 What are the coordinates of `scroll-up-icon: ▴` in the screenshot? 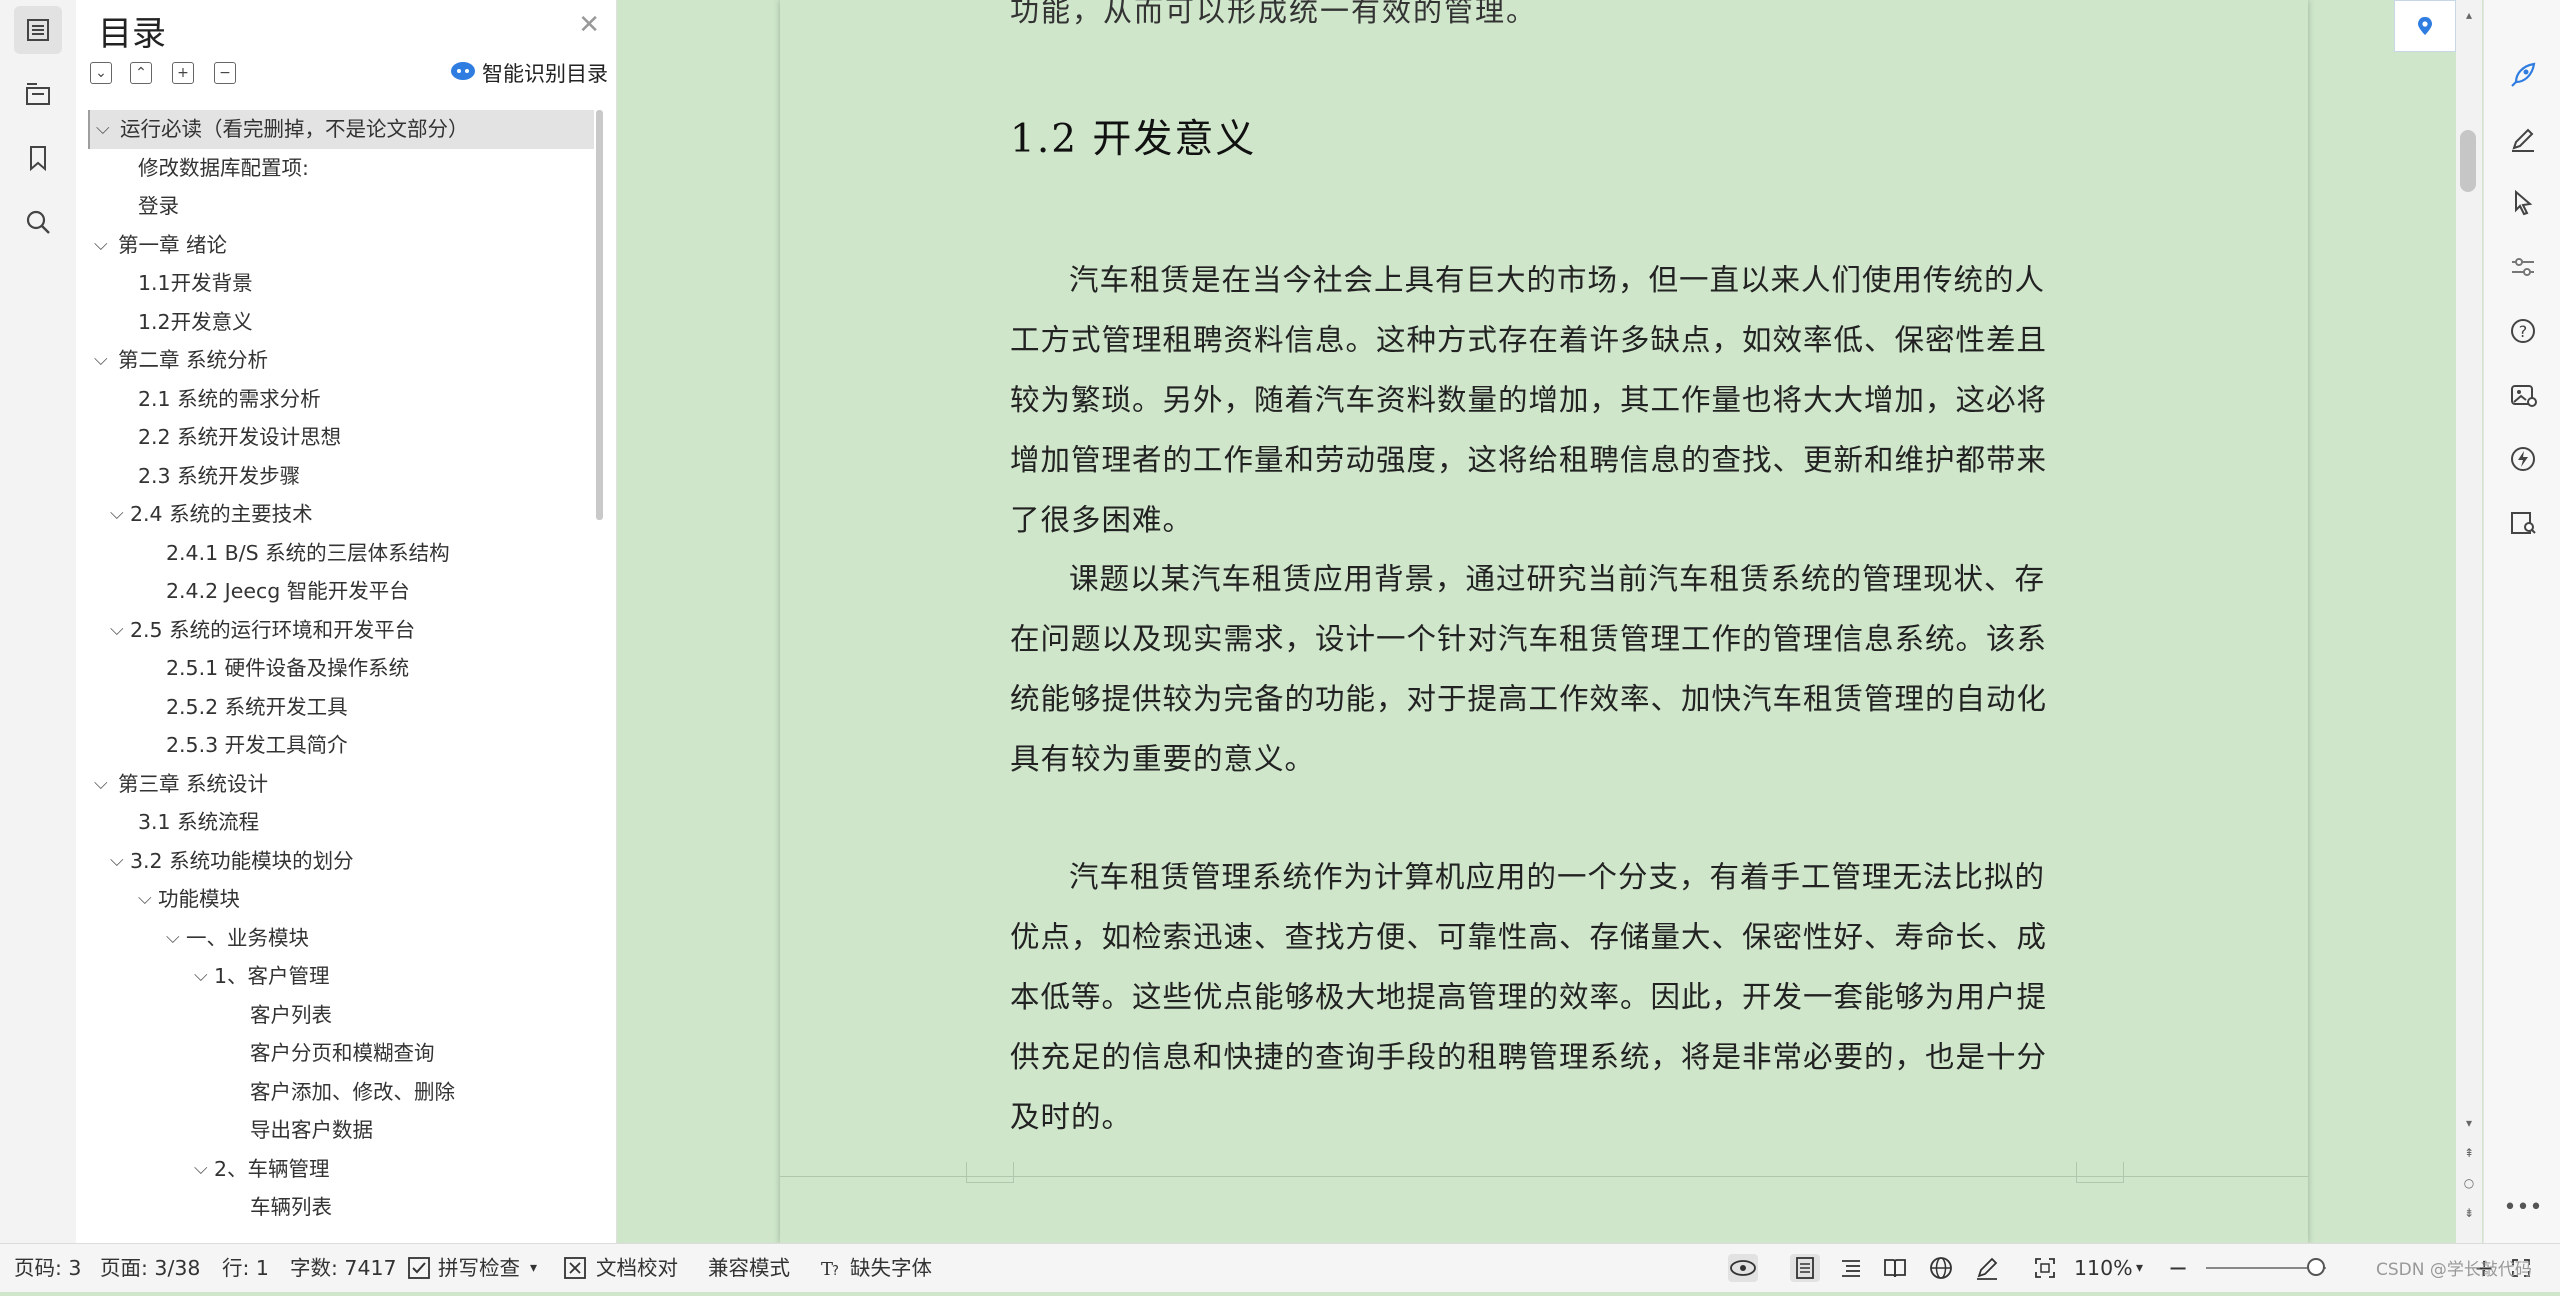 It's located at (2469, 15).